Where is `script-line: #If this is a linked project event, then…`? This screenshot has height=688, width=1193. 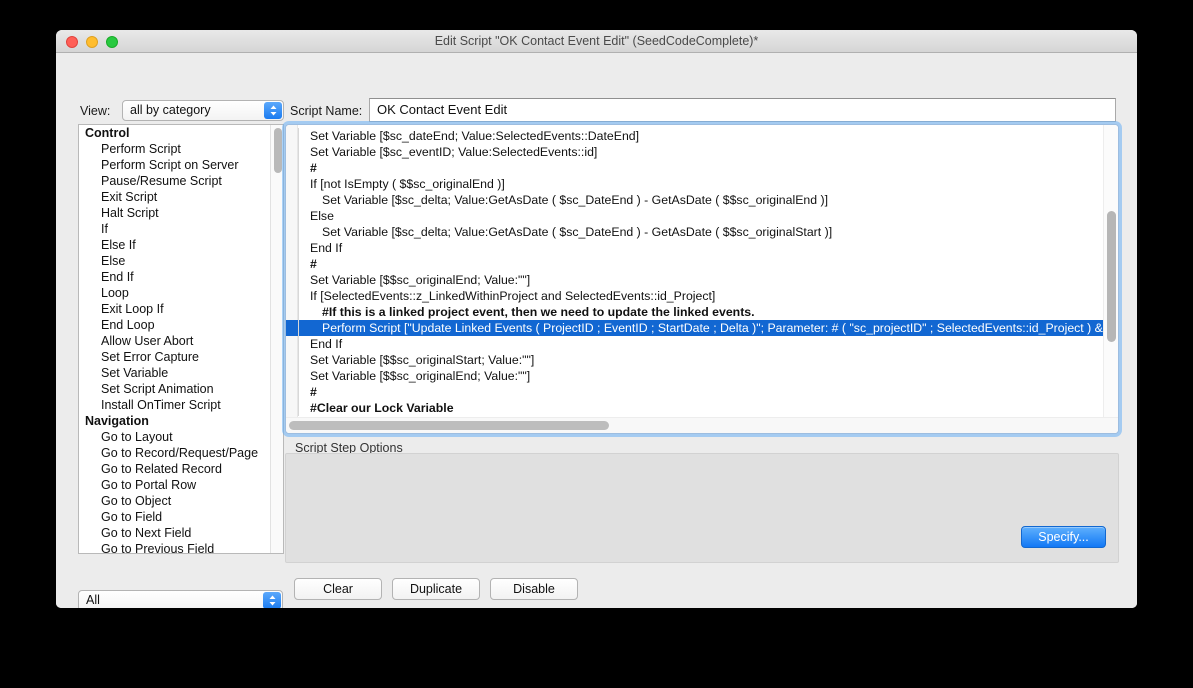
script-line: #If this is a linked project event, then… is located at coordinates (694, 312).